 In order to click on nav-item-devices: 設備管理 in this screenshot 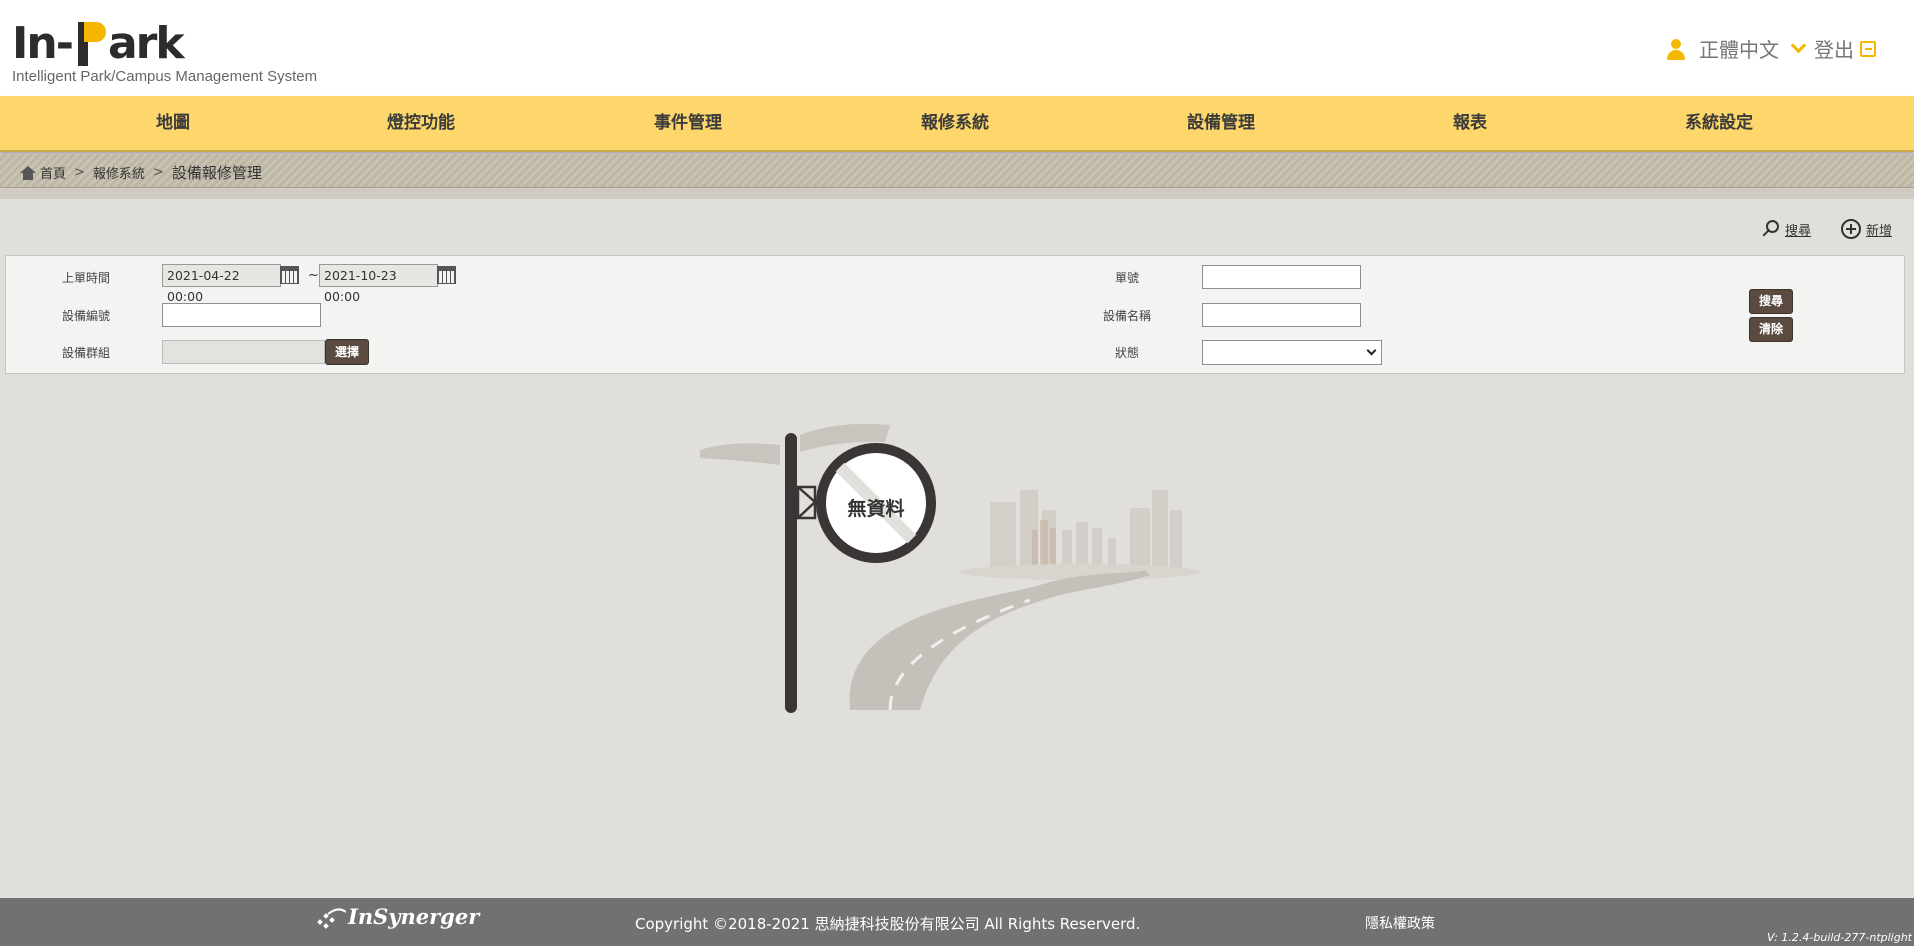, I will do `click(1221, 123)`.